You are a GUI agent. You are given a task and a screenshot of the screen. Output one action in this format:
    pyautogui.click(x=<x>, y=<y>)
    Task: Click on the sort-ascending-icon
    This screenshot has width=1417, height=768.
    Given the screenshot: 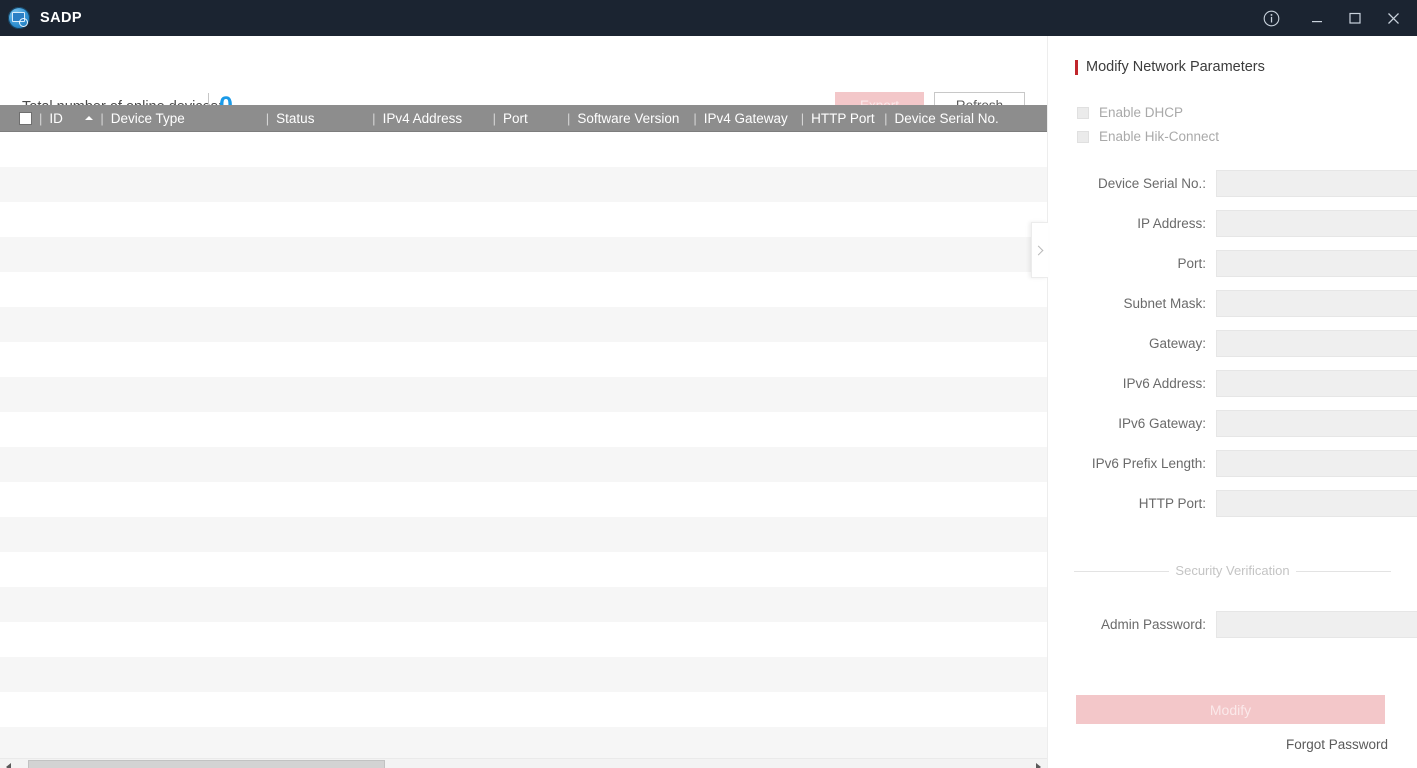 What is the action you would take?
    pyautogui.click(x=89, y=118)
    